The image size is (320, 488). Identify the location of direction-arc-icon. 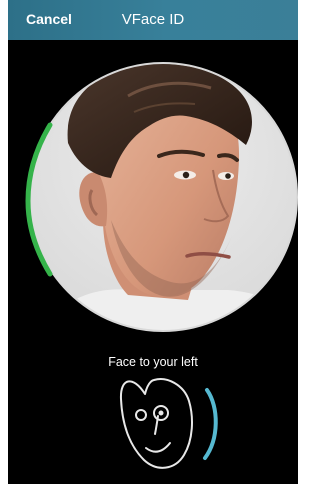
(210, 424).